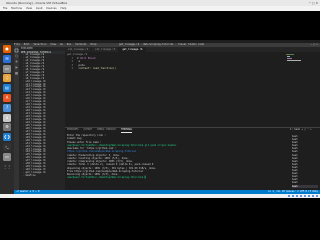  I want to click on dock-app-firefox-icon: ●, so click(7, 49).